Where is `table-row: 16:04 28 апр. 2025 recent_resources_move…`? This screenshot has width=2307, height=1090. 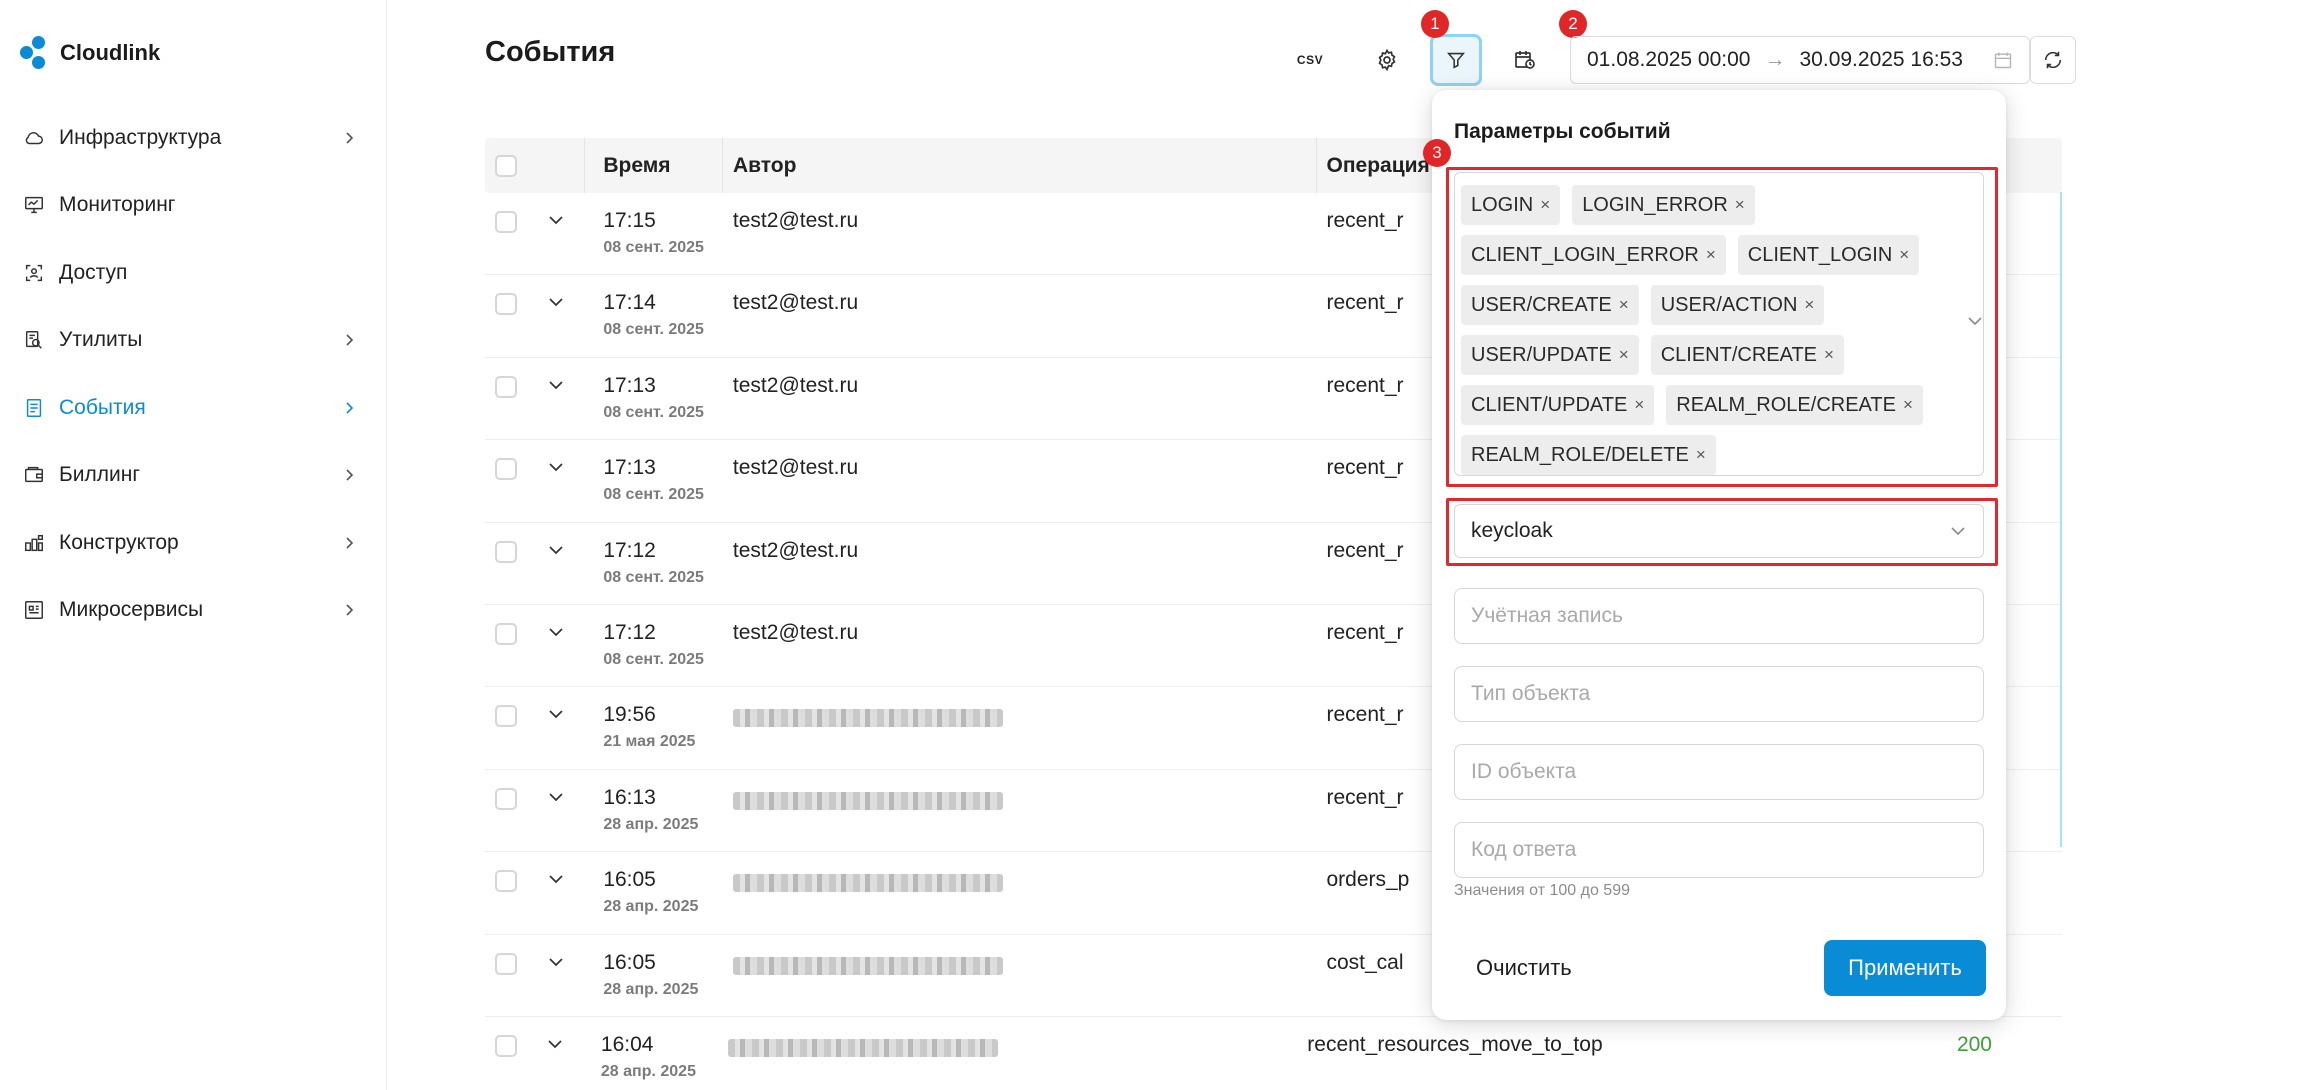
table-row: 16:04 28 апр. 2025 recent_resources_move… is located at coordinates (1273, 1053).